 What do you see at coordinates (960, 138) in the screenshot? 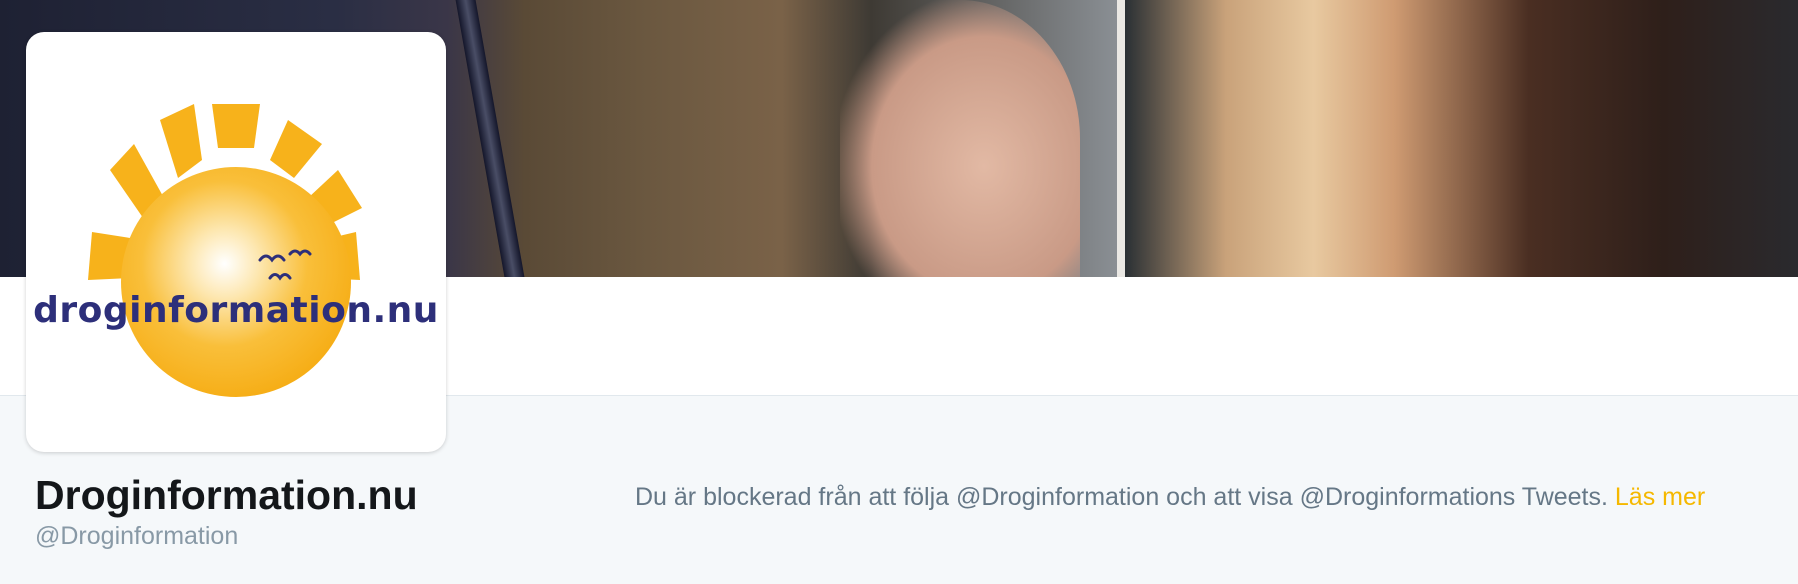
I see `banner-hand-detail` at bounding box center [960, 138].